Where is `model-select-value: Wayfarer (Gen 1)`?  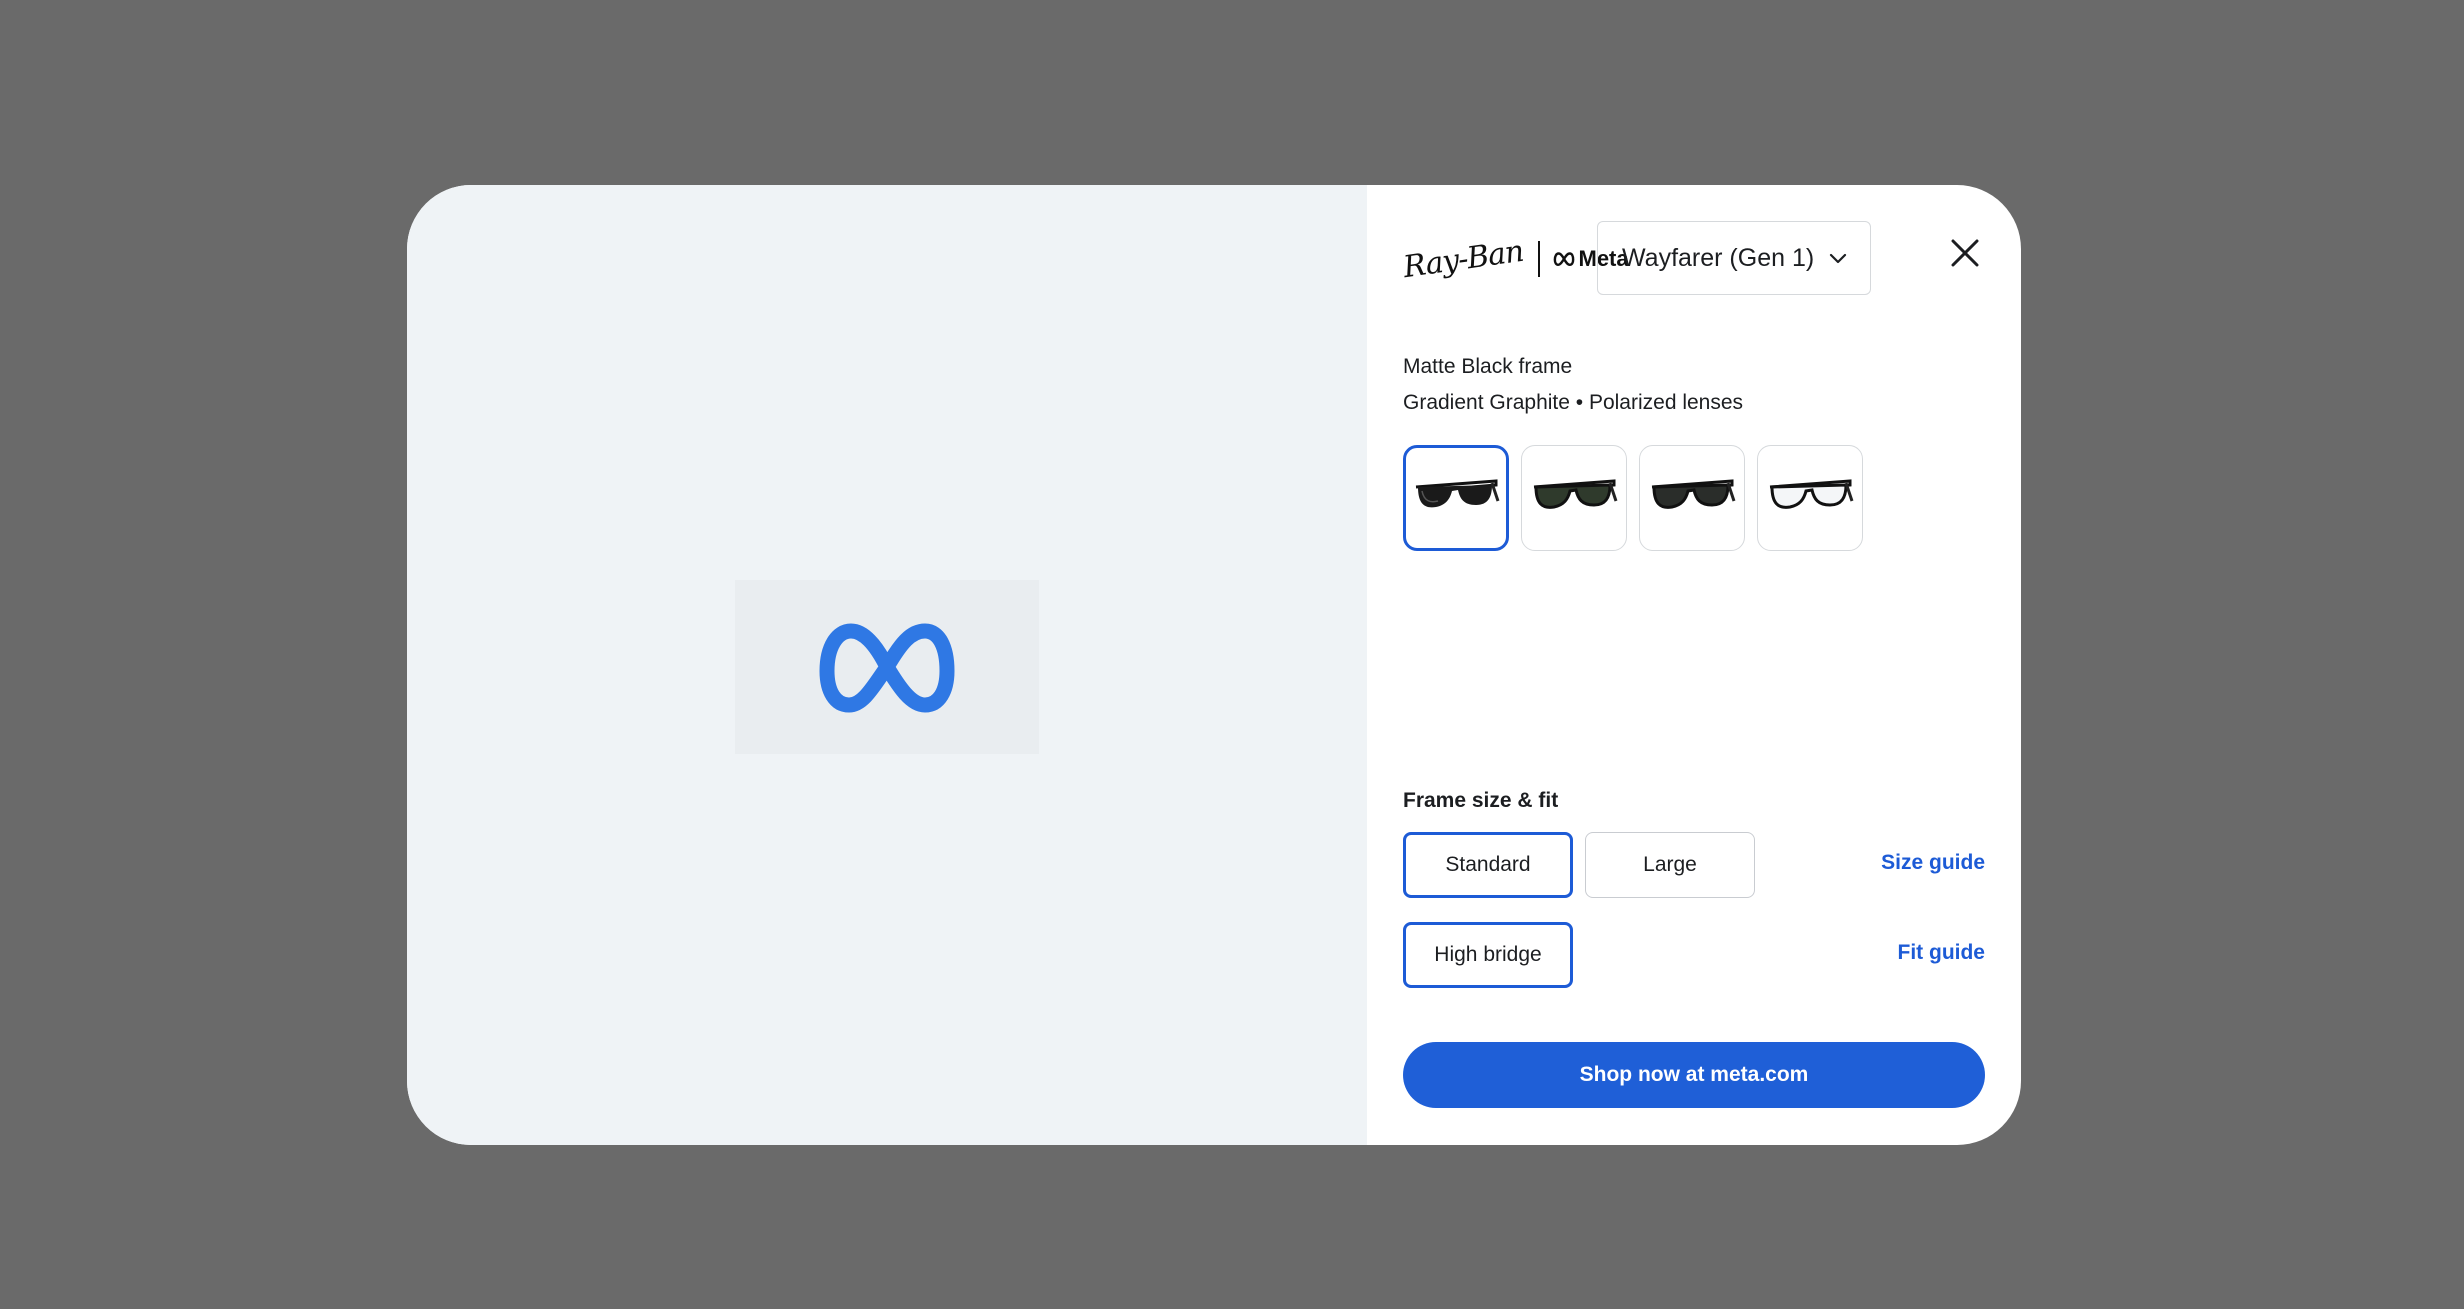
model-select-value: Wayfarer (Gen 1) is located at coordinates (1718, 257).